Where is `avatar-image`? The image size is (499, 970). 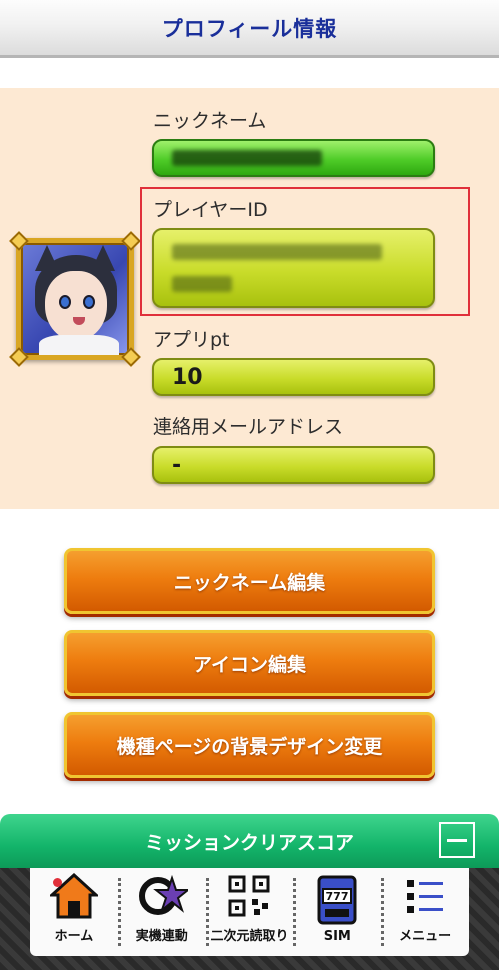 avatar-image is located at coordinates (75, 299).